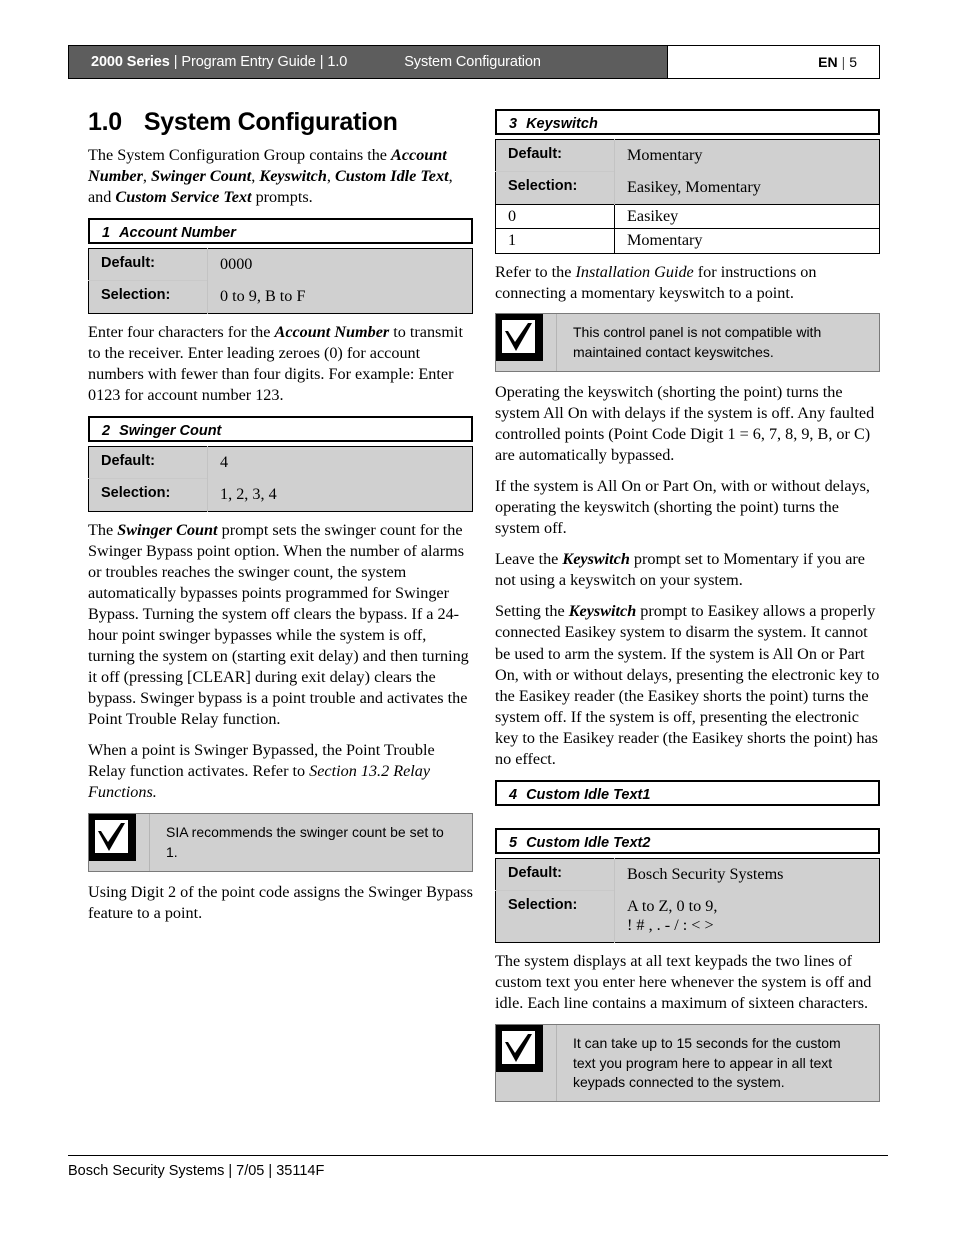  What do you see at coordinates (340, 462) in the screenshot?
I see `default-value: 4` at bounding box center [340, 462].